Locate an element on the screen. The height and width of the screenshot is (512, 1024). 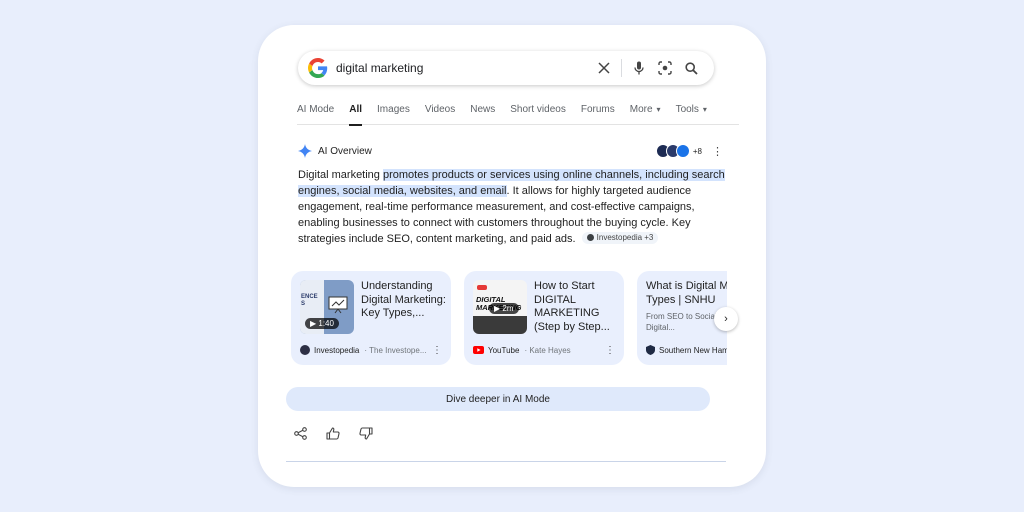
card-source: Investopedia · The Investope... ⋮ is located at coordinates (371, 350).